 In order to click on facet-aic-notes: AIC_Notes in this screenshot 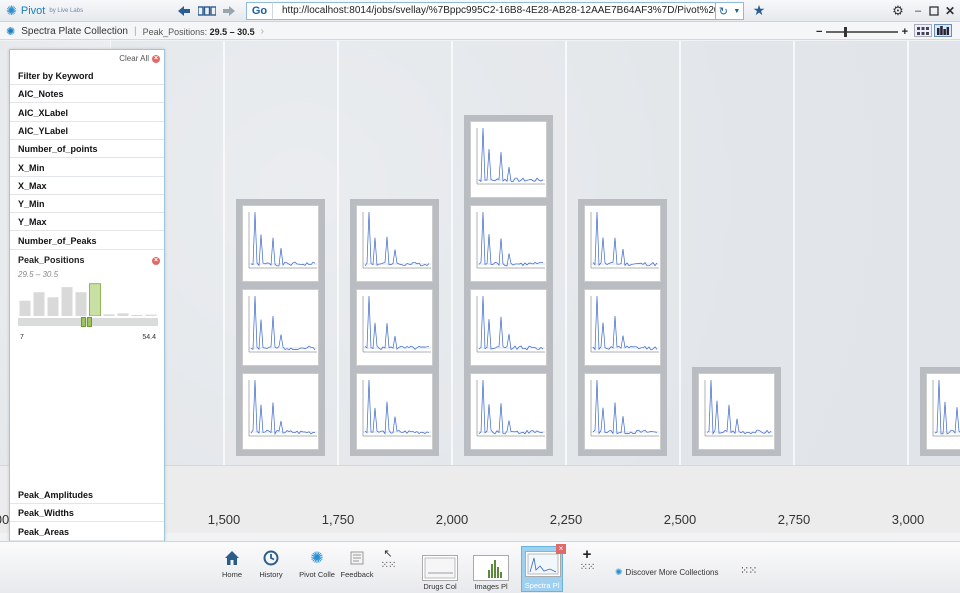, I will do `click(87, 94)`.